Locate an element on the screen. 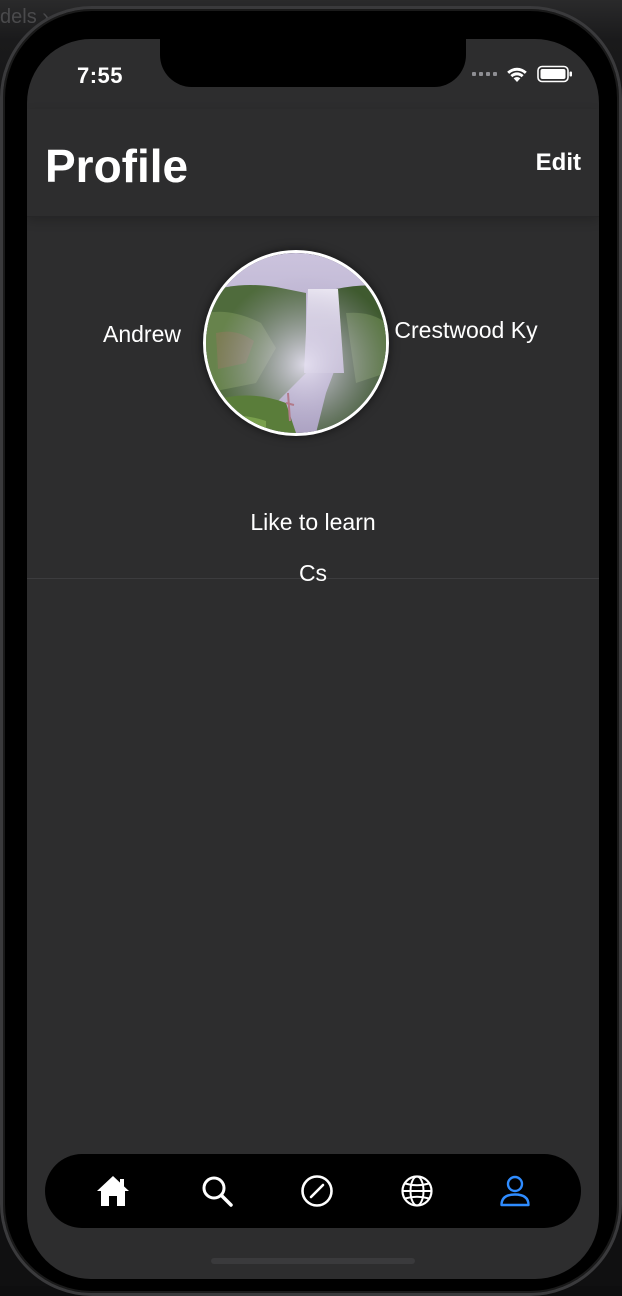 This screenshot has height=1296, width=622. avatar is located at coordinates (296, 343).